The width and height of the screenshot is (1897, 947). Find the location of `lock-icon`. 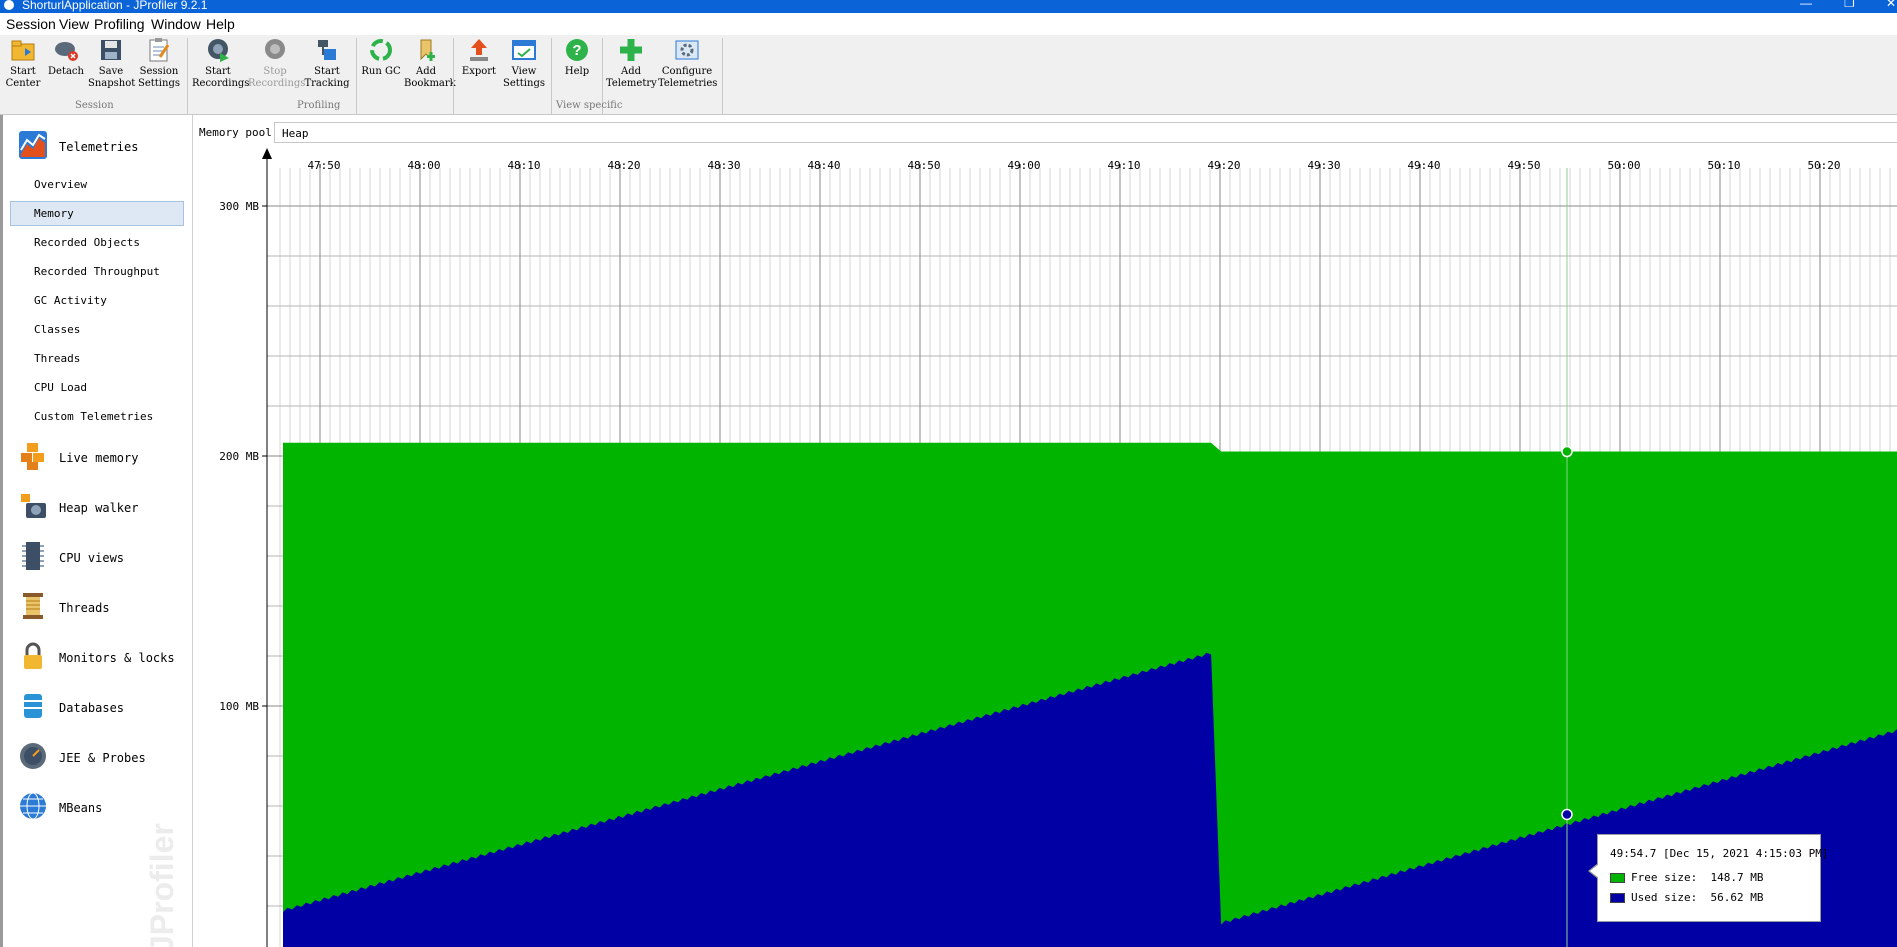

lock-icon is located at coordinates (33, 655).